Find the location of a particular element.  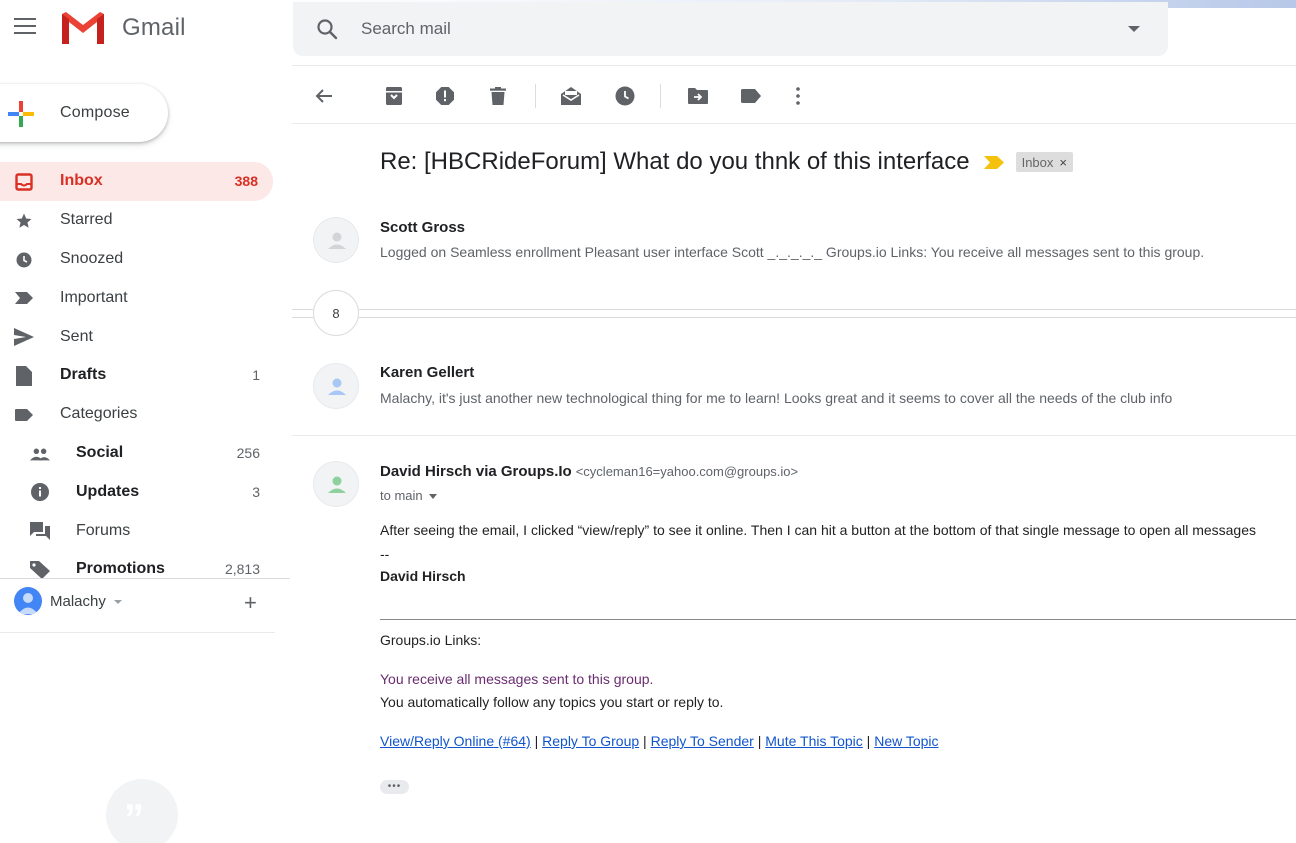

info-icon is located at coordinates (40, 492).